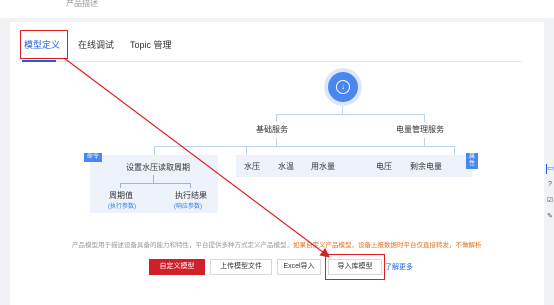  Describe the element at coordinates (252, 166) in the screenshot. I see `property-item: 水压` at that location.